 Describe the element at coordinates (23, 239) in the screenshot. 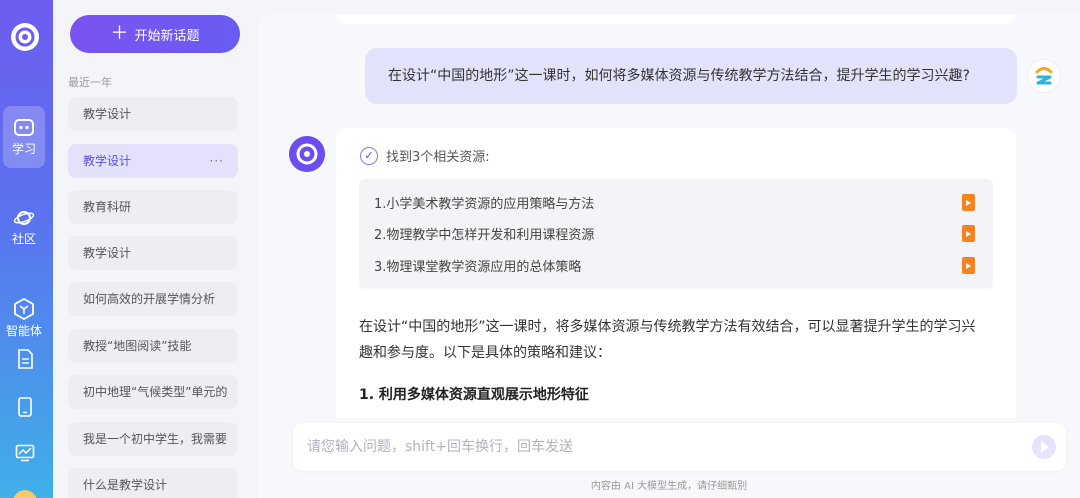

I see `rail-label-community: 社区` at that location.